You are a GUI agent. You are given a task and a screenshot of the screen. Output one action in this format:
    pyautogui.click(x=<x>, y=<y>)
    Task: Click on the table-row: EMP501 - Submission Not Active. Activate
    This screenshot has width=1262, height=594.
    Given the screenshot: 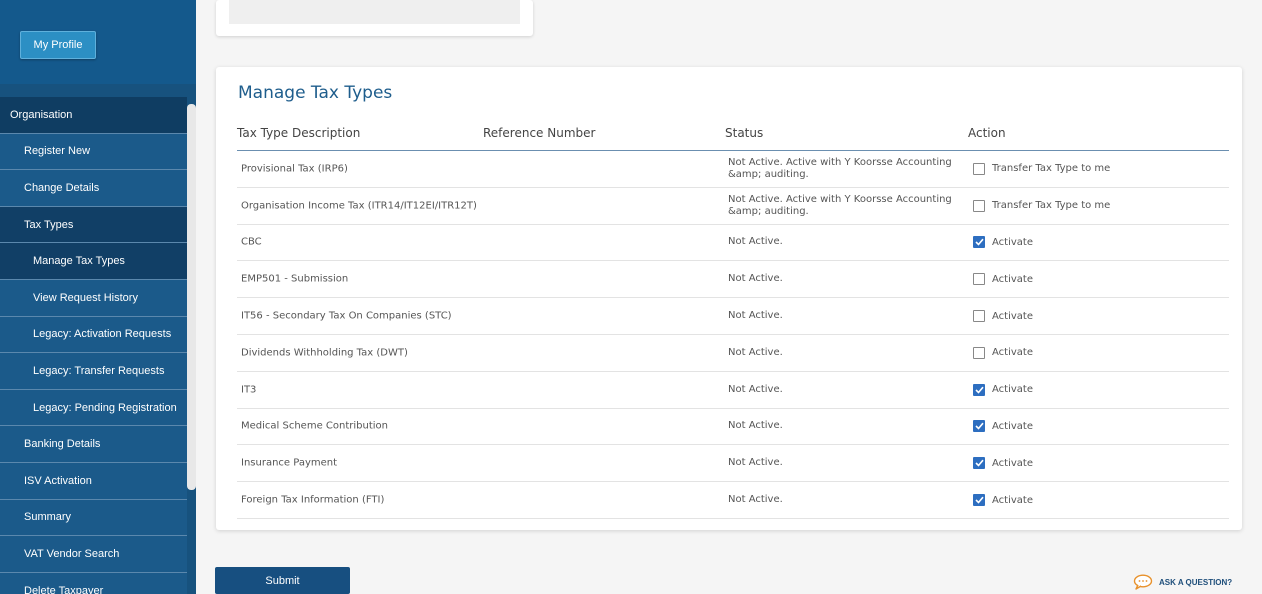 What is the action you would take?
    pyautogui.click(x=733, y=280)
    